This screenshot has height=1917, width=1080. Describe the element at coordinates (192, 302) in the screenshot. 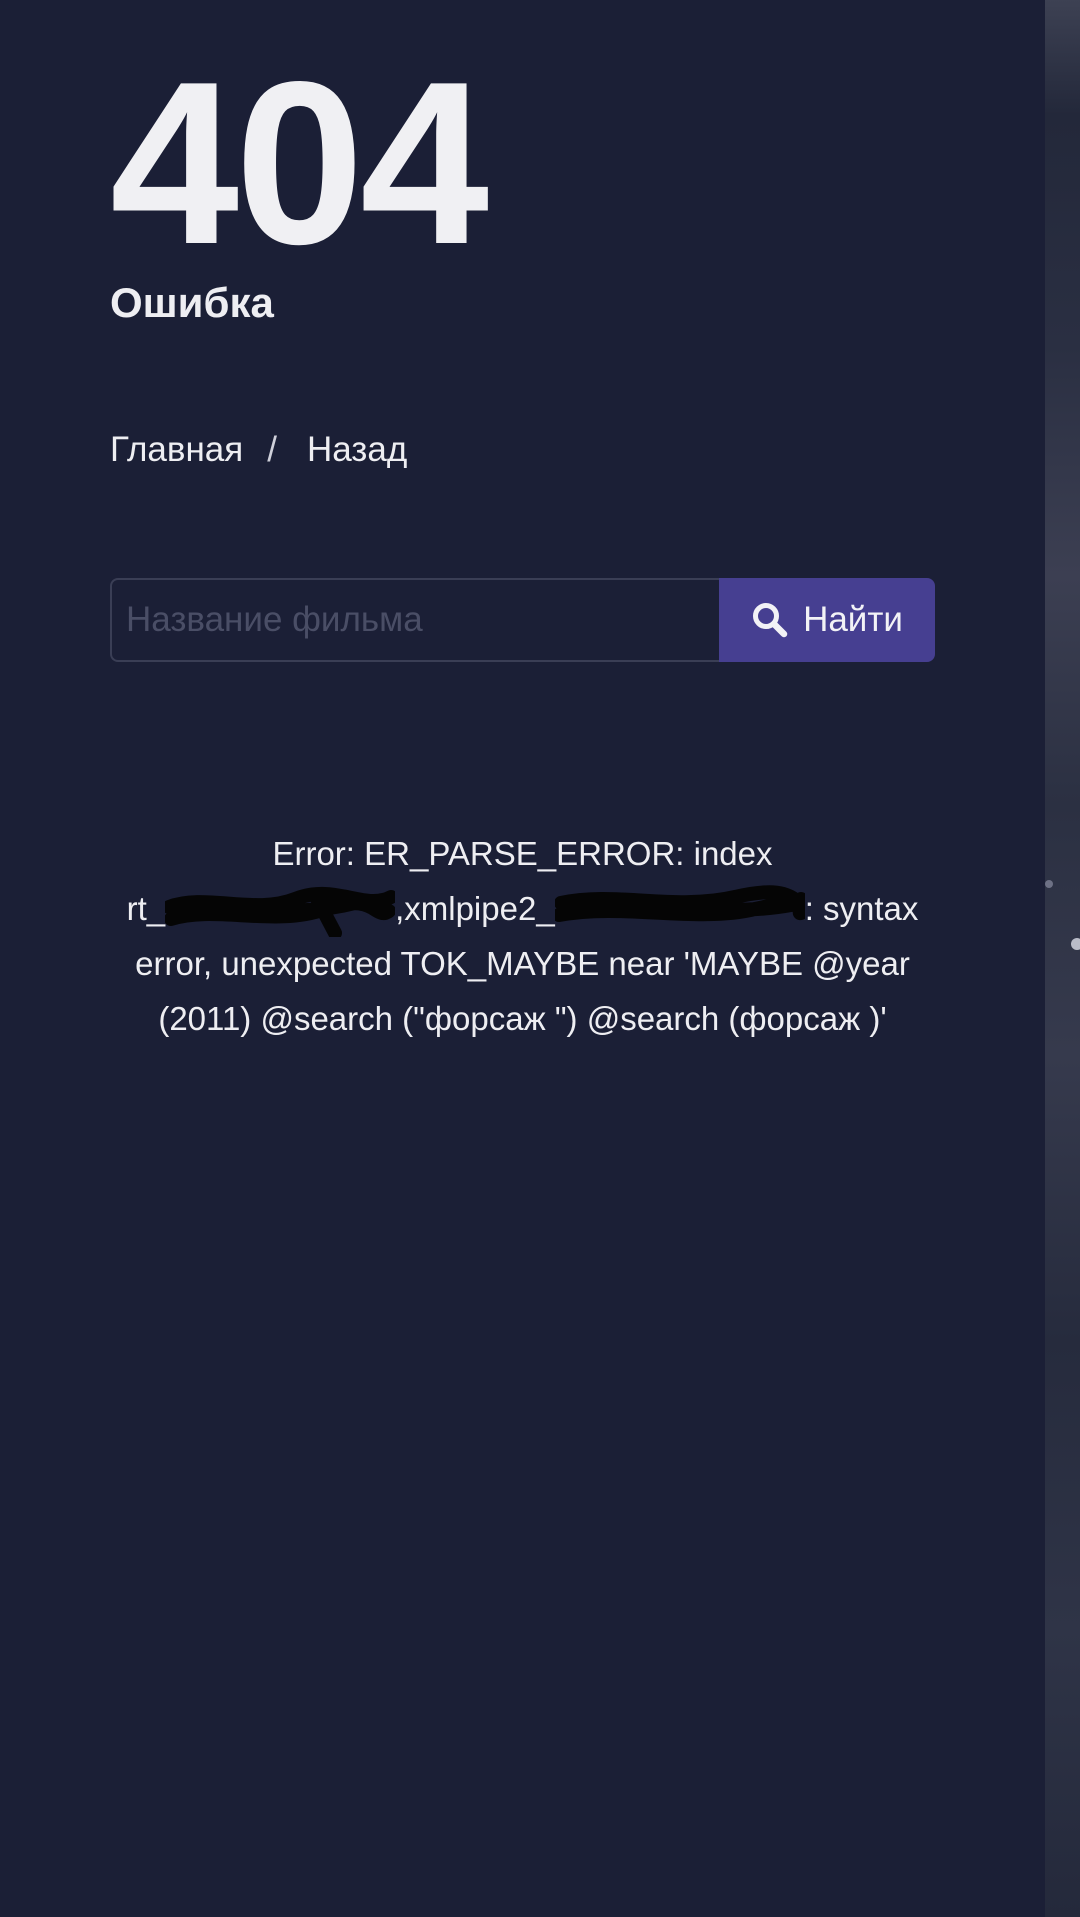

I see `error-label: Ошибка` at that location.